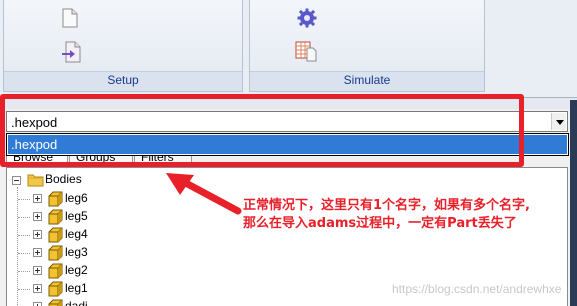 The height and width of the screenshot is (306, 577). I want to click on tree-item: leg3, so click(107, 252).